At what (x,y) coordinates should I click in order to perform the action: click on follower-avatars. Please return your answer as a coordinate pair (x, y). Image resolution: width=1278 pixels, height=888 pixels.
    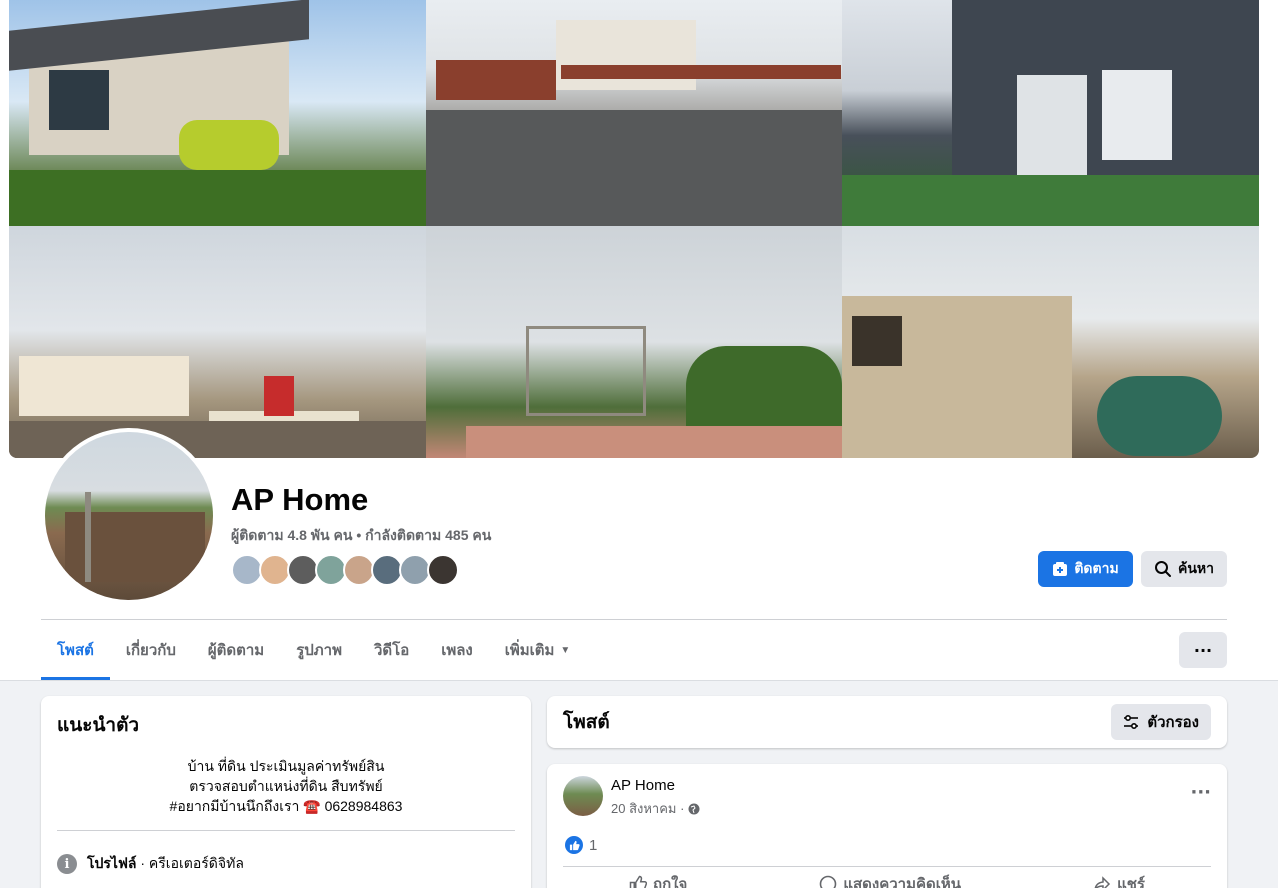
    Looking at the image, I should click on (345, 570).